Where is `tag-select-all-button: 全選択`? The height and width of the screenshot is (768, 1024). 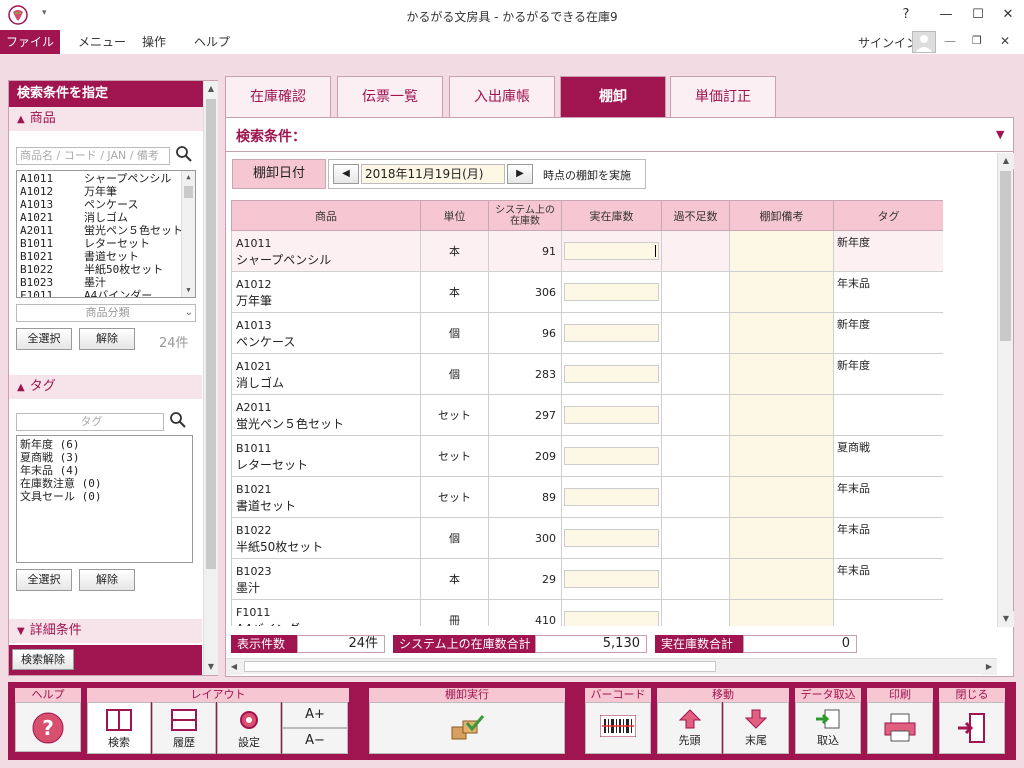
tag-select-all-button: 全選択 is located at coordinates (44, 580).